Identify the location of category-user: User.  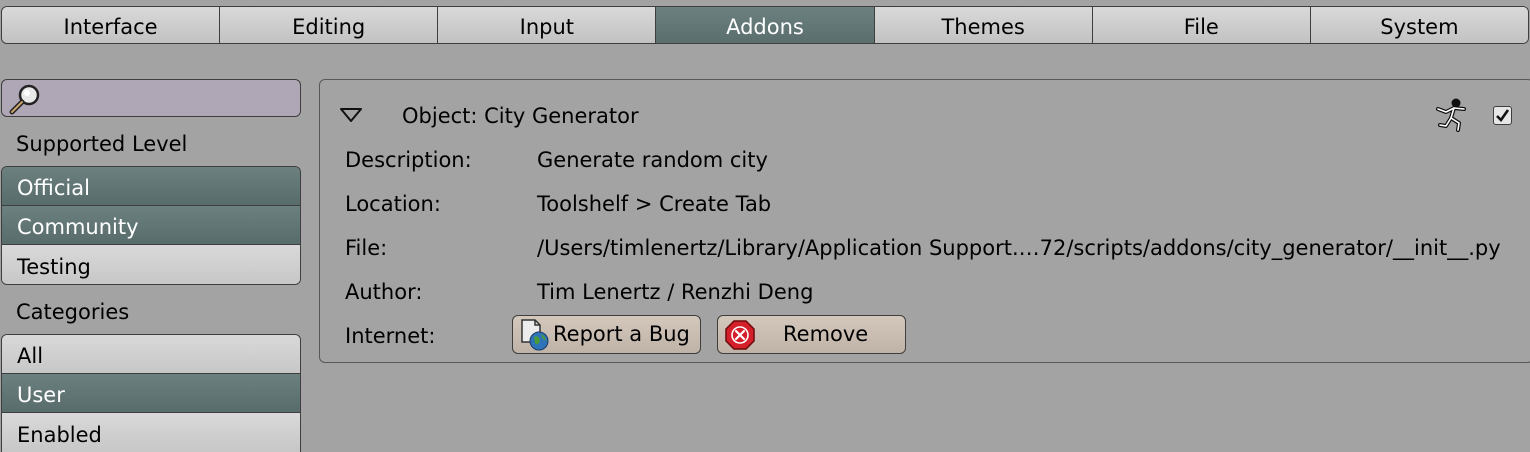
(151, 393).